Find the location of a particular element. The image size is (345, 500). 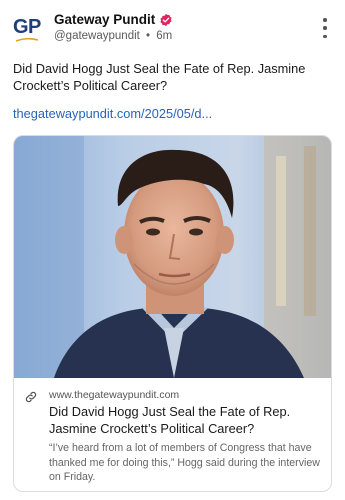

post-header: GP Gateway Pundit @gatewaypundit • 6m is located at coordinates (172, 28).